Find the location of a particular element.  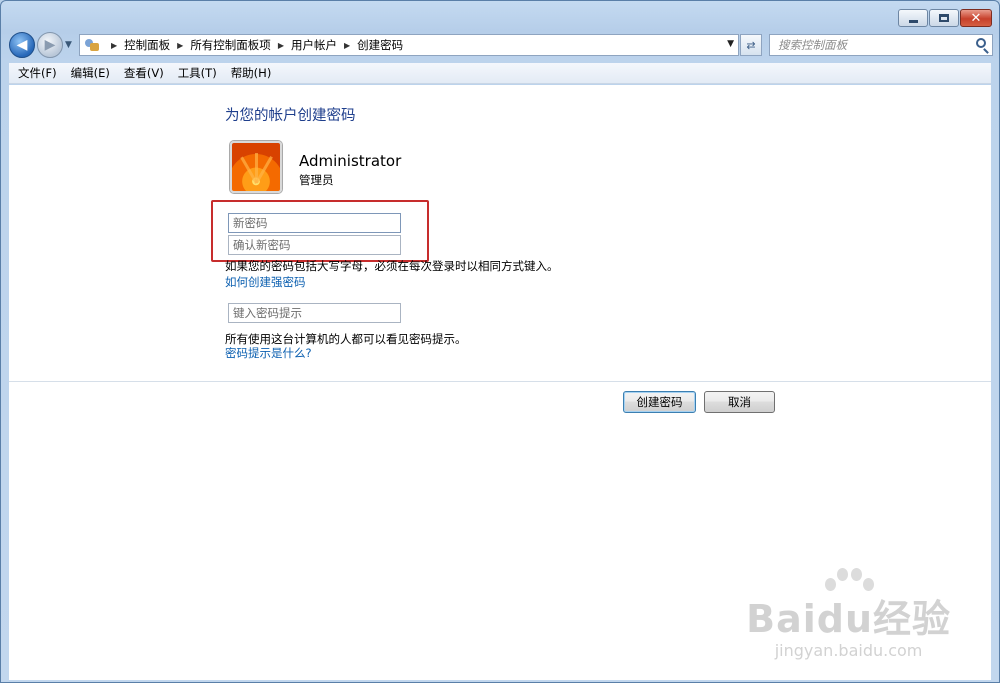

maximize-button is located at coordinates (944, 18).